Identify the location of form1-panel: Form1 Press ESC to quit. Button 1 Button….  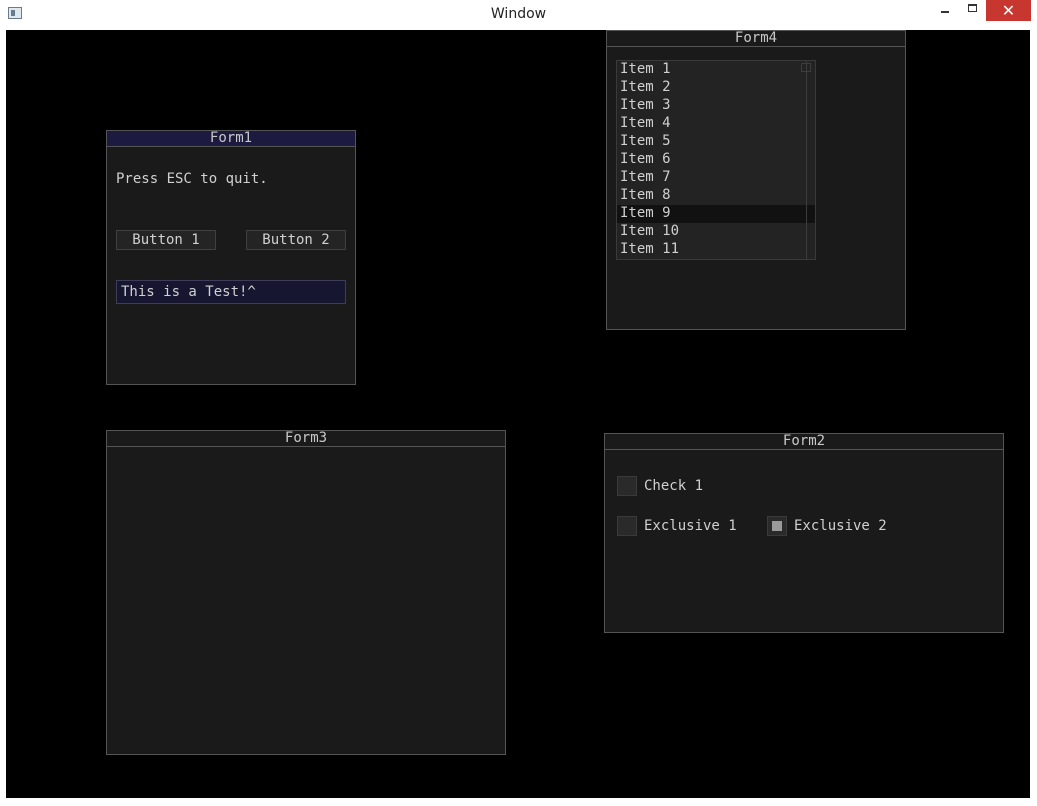
(231, 257).